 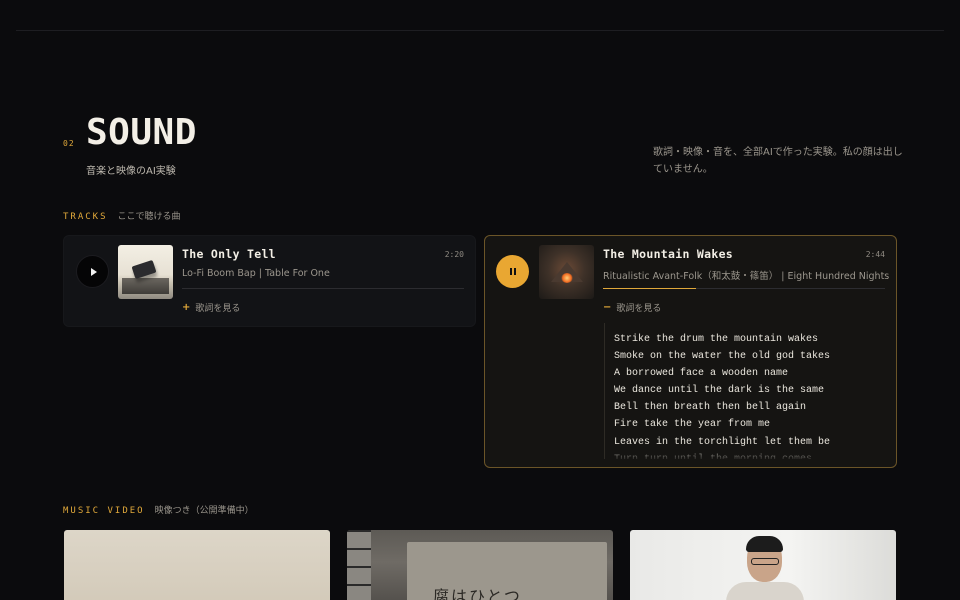 What do you see at coordinates (149, 217) in the screenshot?
I see `tracks-label-jp: ここで聴ける曲` at bounding box center [149, 217].